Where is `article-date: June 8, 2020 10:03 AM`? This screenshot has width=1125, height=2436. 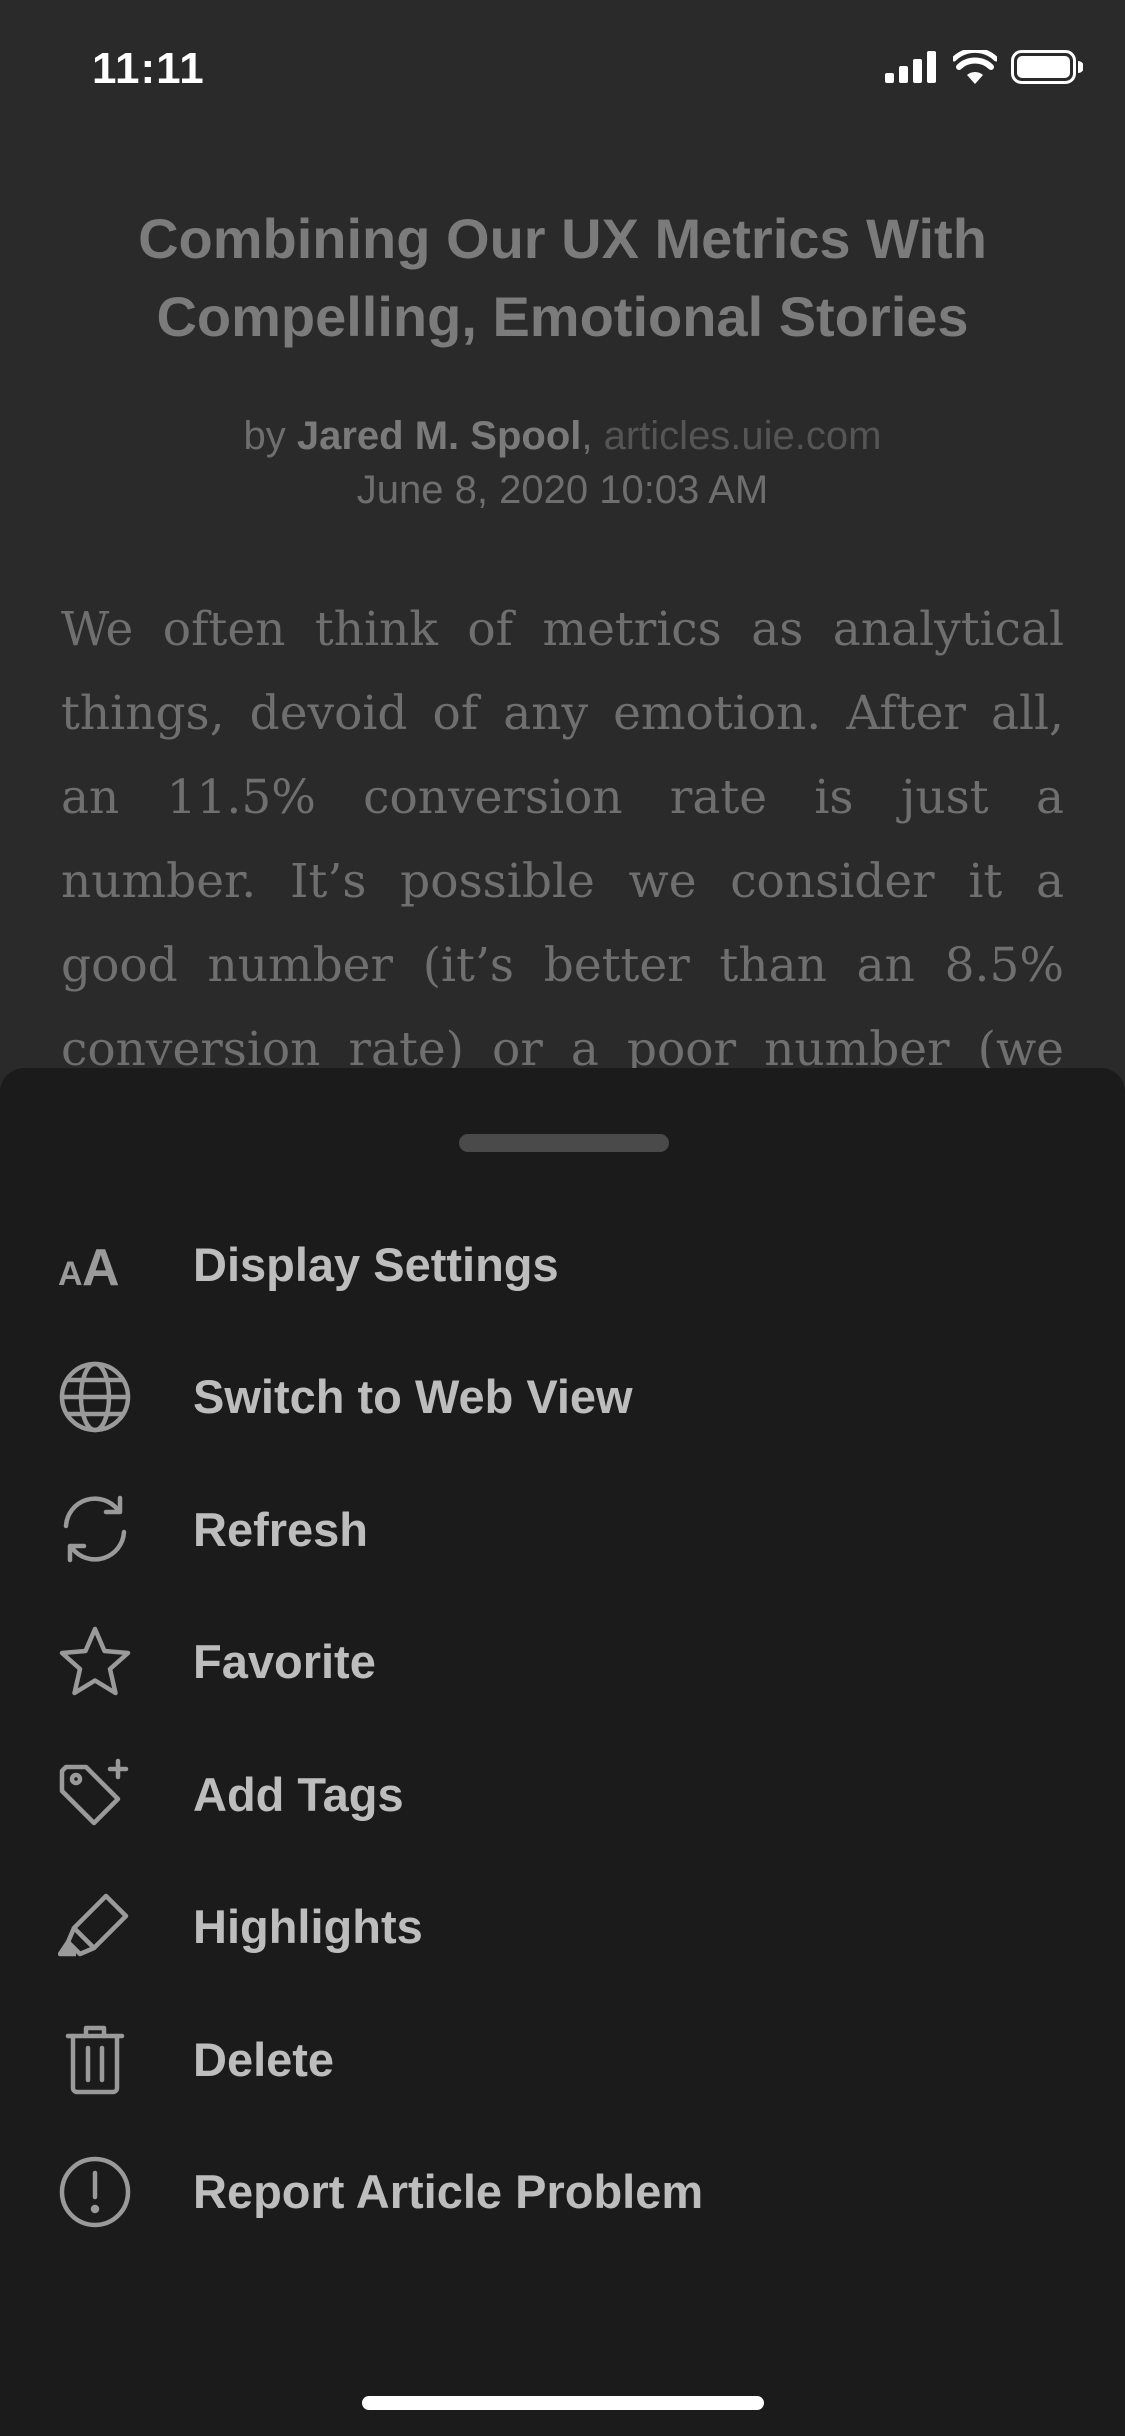
article-date: June 8, 2020 10:03 AM is located at coordinates (562, 490).